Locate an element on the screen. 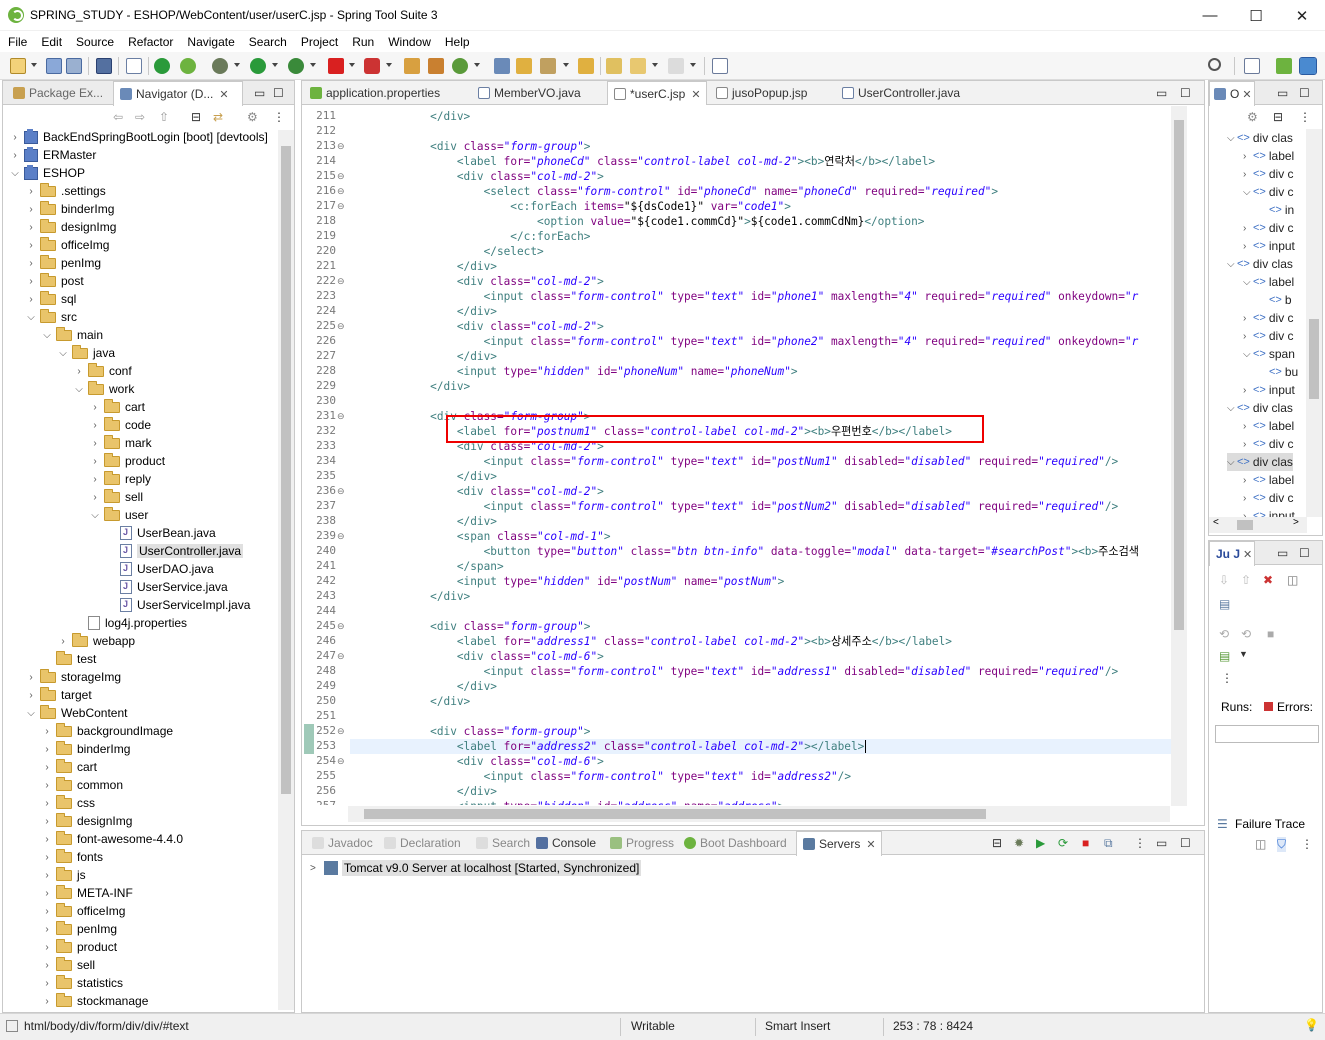  tree-item: › sell is located at coordinates (116, 497).